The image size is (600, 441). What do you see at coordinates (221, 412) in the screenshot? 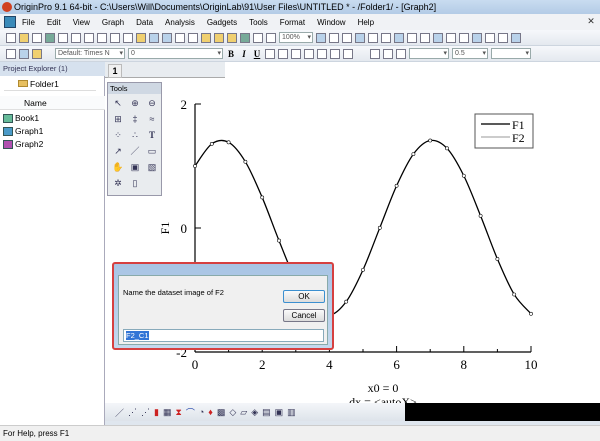
I see `3d-icon: ▩` at bounding box center [221, 412].